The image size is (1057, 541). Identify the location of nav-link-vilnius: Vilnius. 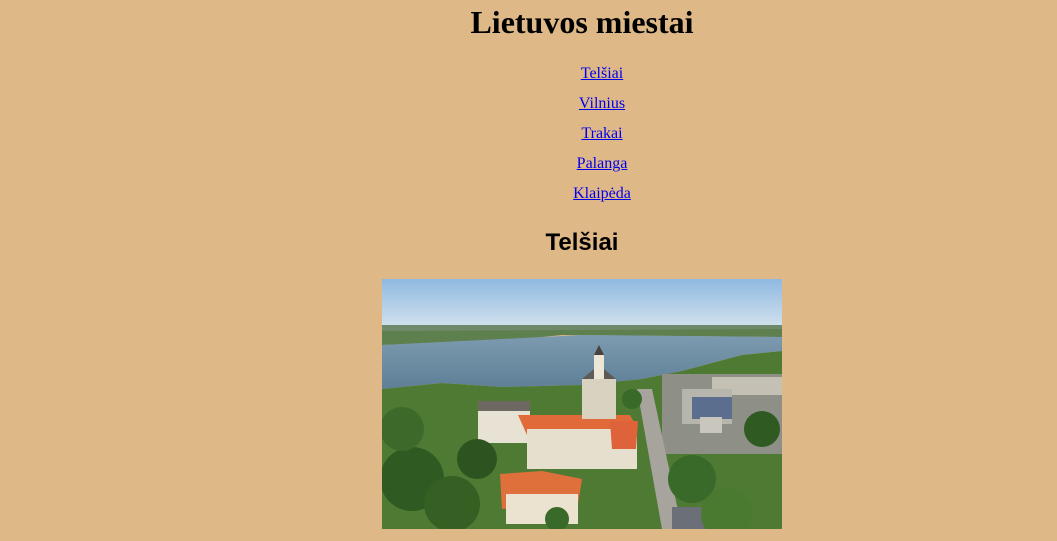
(528, 108).